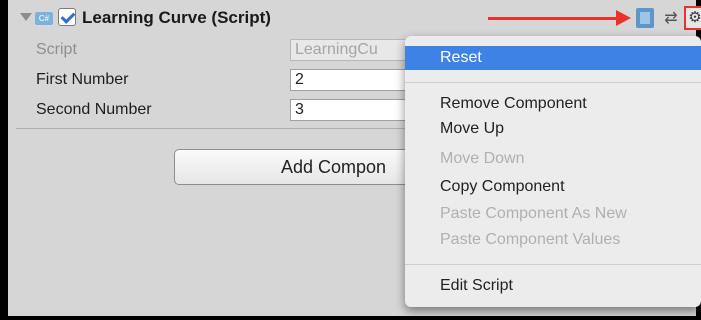 Image resolution: width=701 pixels, height=320 pixels. Describe the element at coordinates (26, 17) in the screenshot. I see `foldout-arrow-icon` at that location.